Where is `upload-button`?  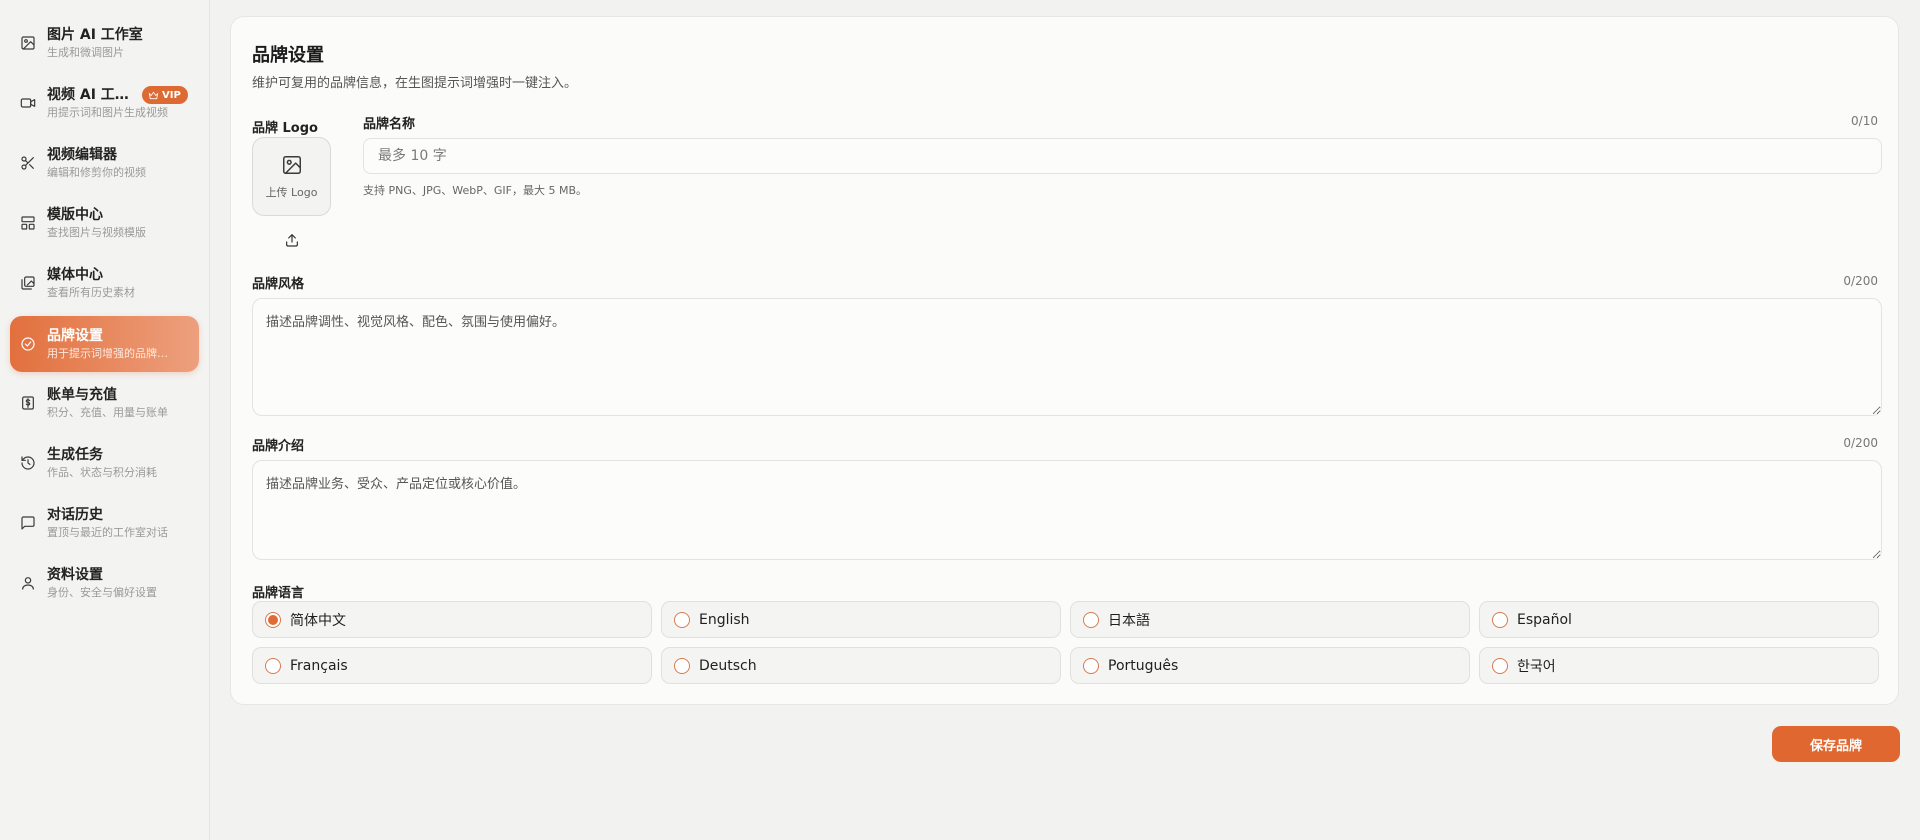 upload-button is located at coordinates (292, 240).